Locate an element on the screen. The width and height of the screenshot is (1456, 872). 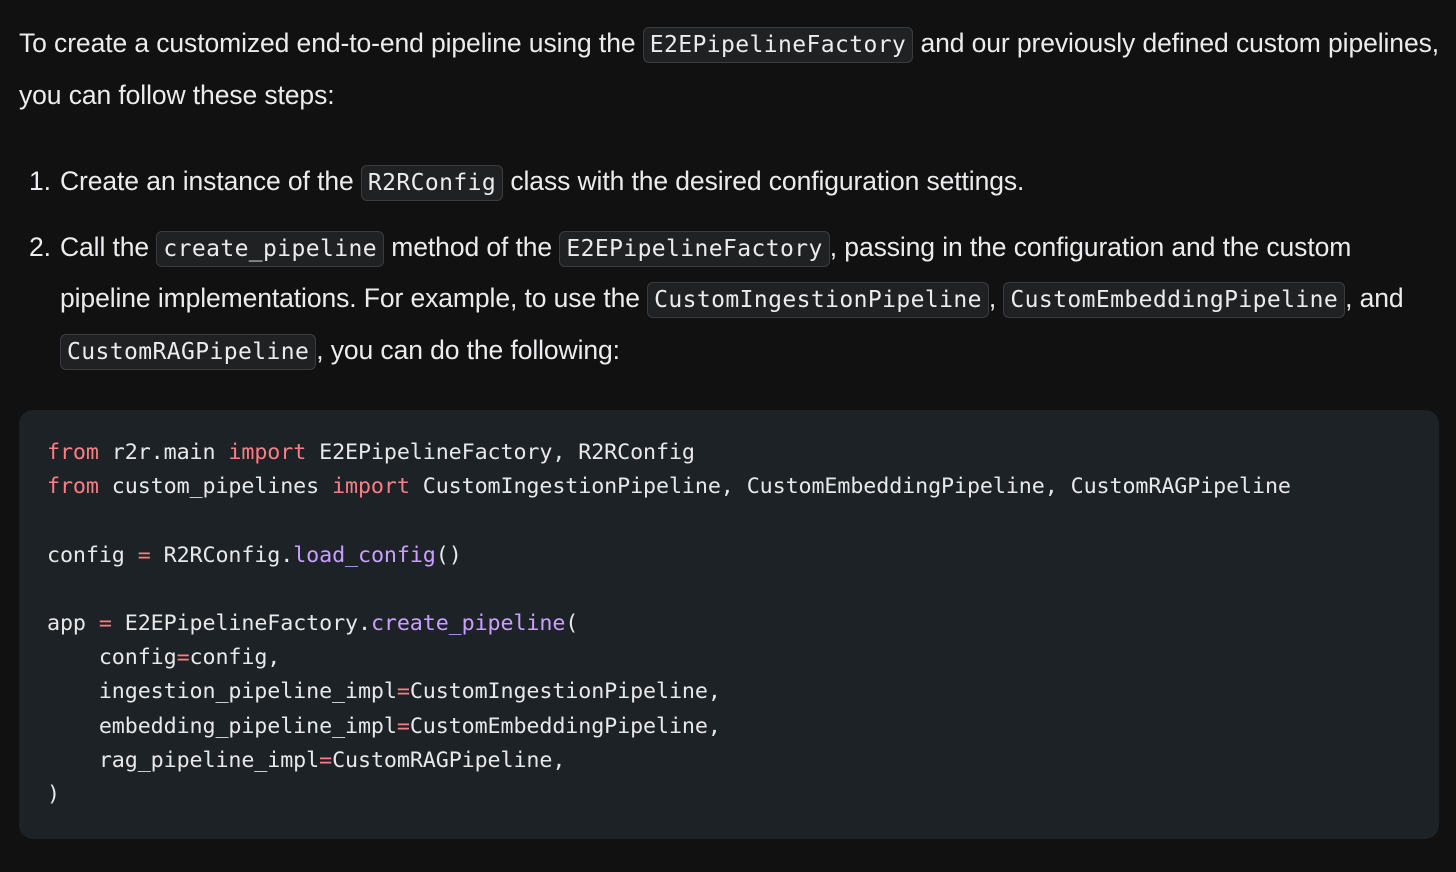
imported-names: E2EPipelineFactory, R2RConfig is located at coordinates (500, 452).